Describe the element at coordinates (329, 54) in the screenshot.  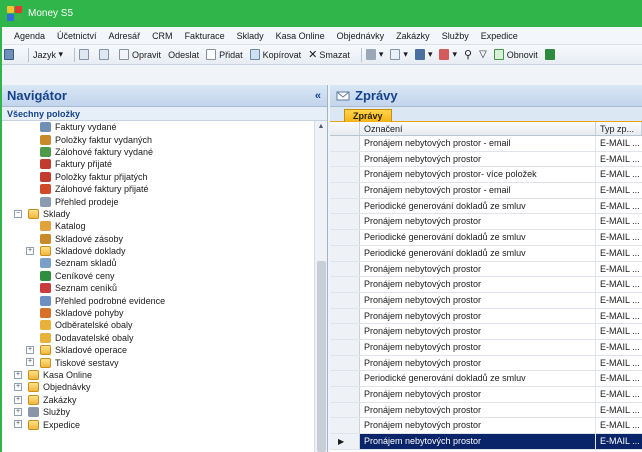
I see `delete-button: ✕ Smazat` at that location.